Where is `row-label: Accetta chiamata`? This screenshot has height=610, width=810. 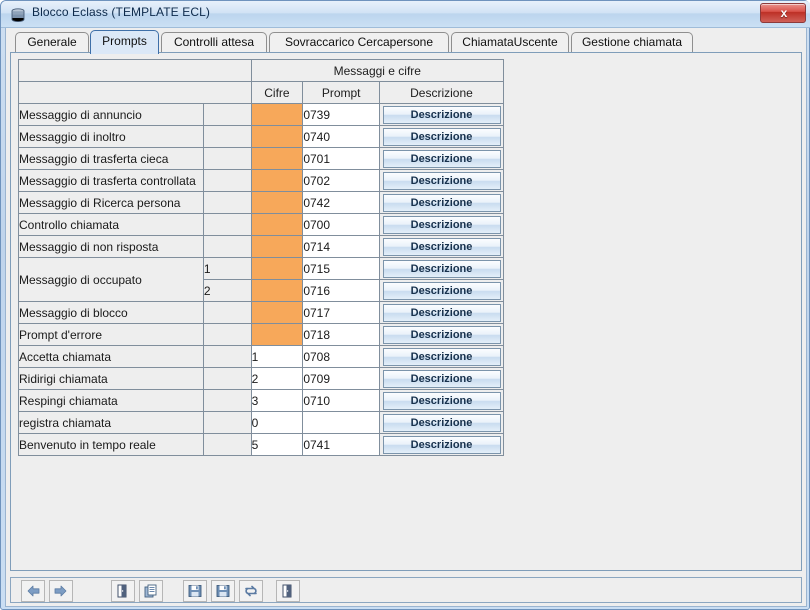 row-label: Accetta chiamata is located at coordinates (111, 356).